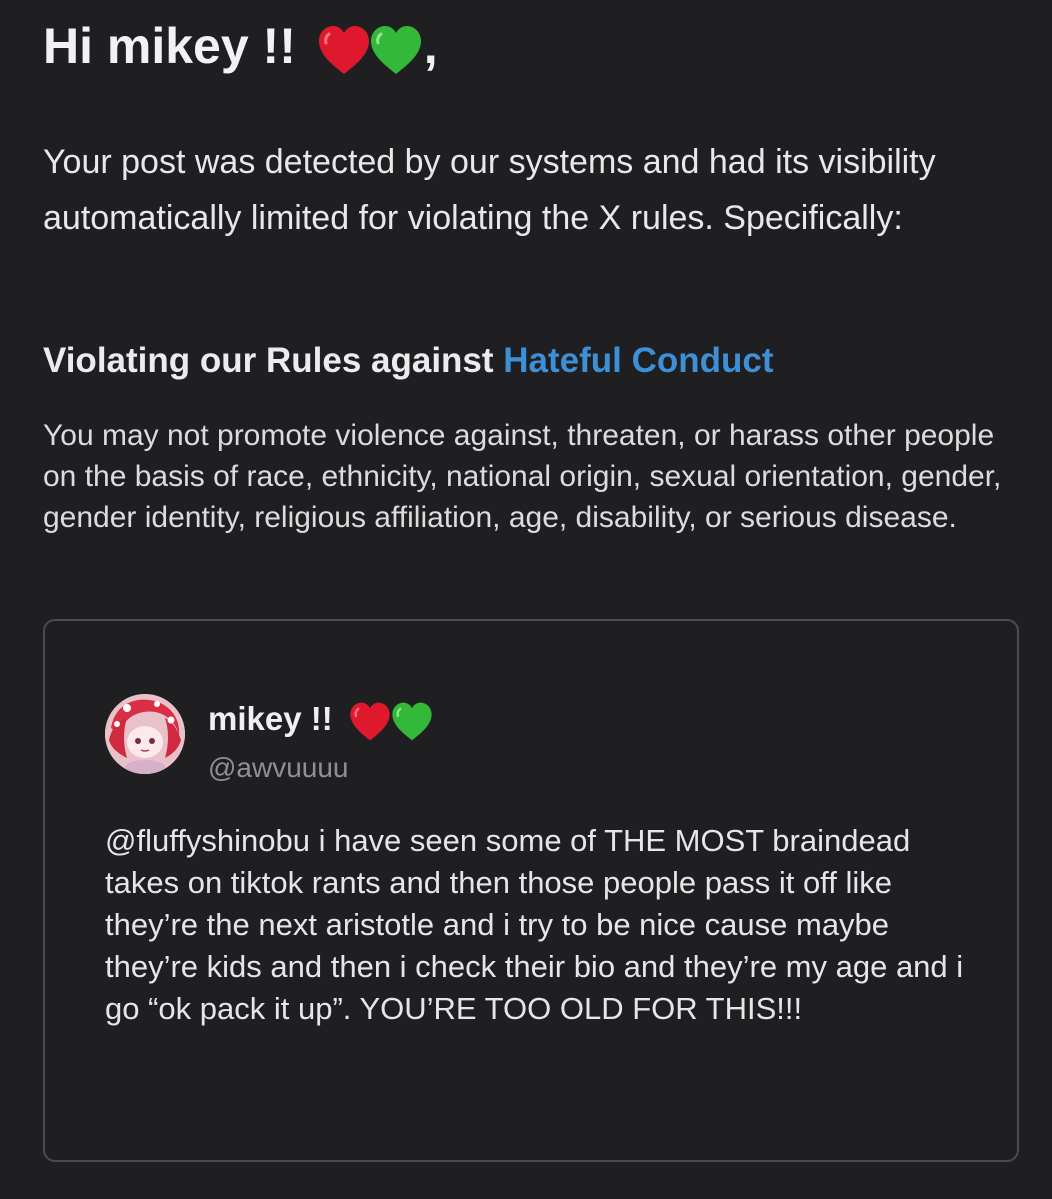  I want to click on author-name-row: mikey !!, so click(321, 719).